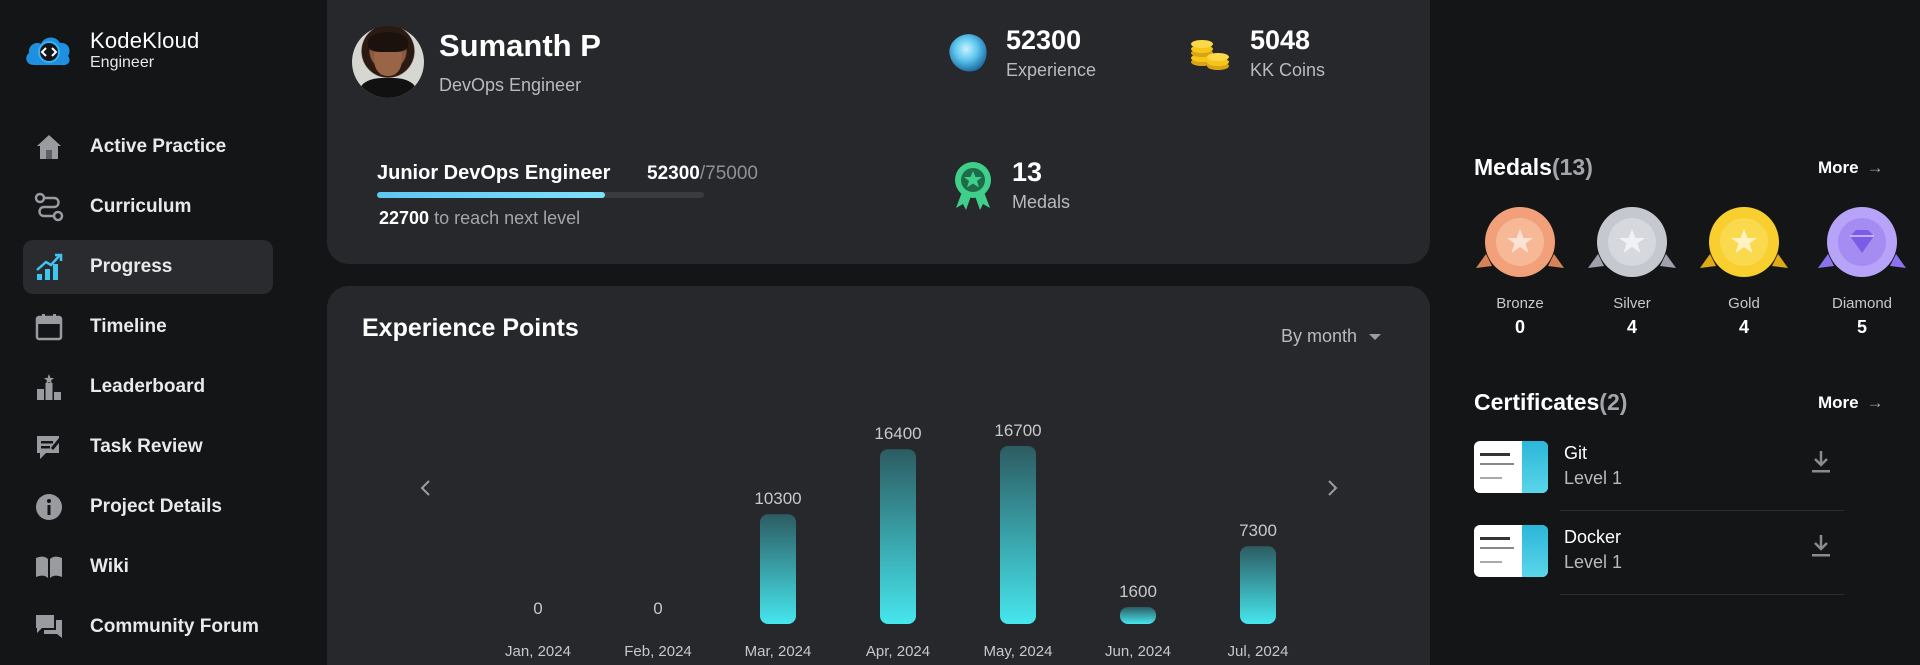 The width and height of the screenshot is (1920, 665). I want to click on certificates-title-count: (2), so click(1613, 402).